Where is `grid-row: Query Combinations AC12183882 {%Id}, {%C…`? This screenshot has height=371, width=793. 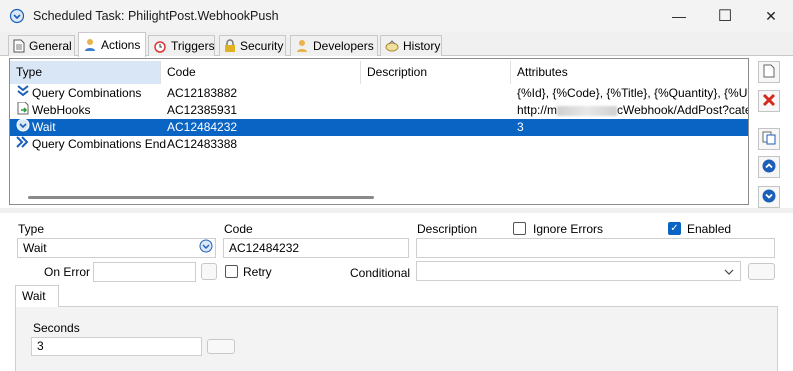
grid-row: Query Combinations AC12183882 {%Id}, {%C… is located at coordinates (379, 93).